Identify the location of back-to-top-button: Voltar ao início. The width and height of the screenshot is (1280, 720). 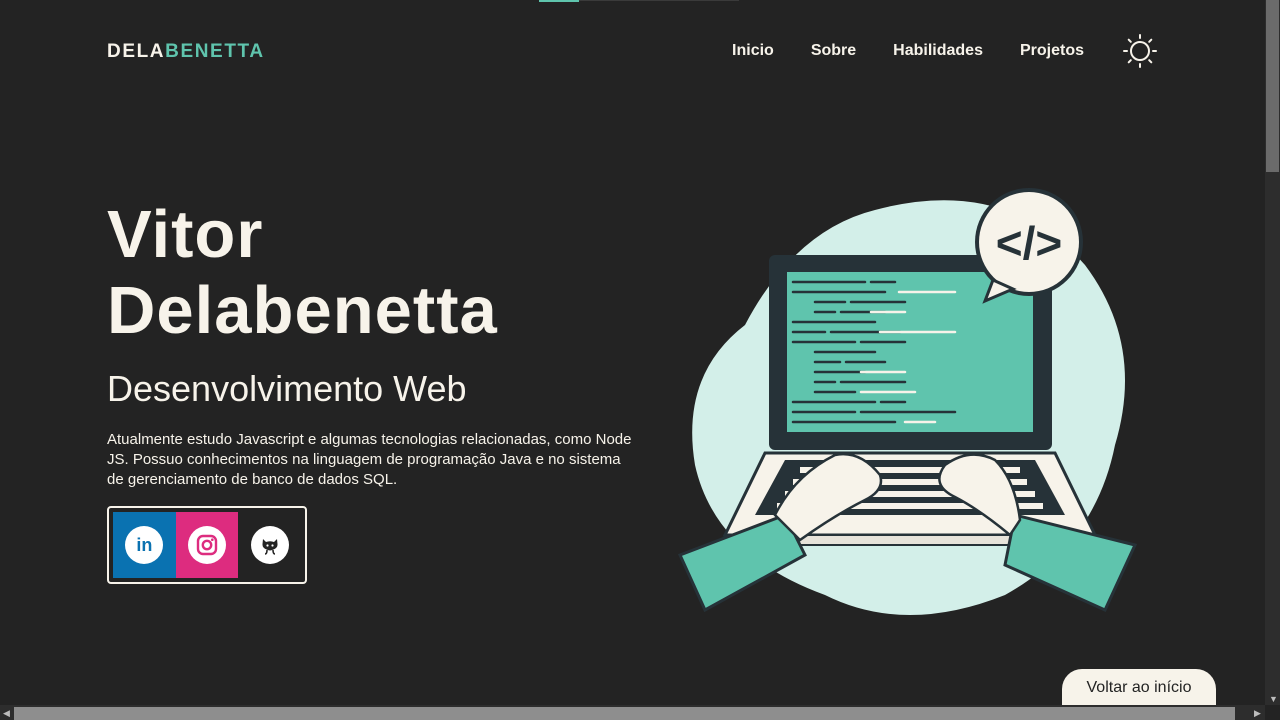
(1139, 689).